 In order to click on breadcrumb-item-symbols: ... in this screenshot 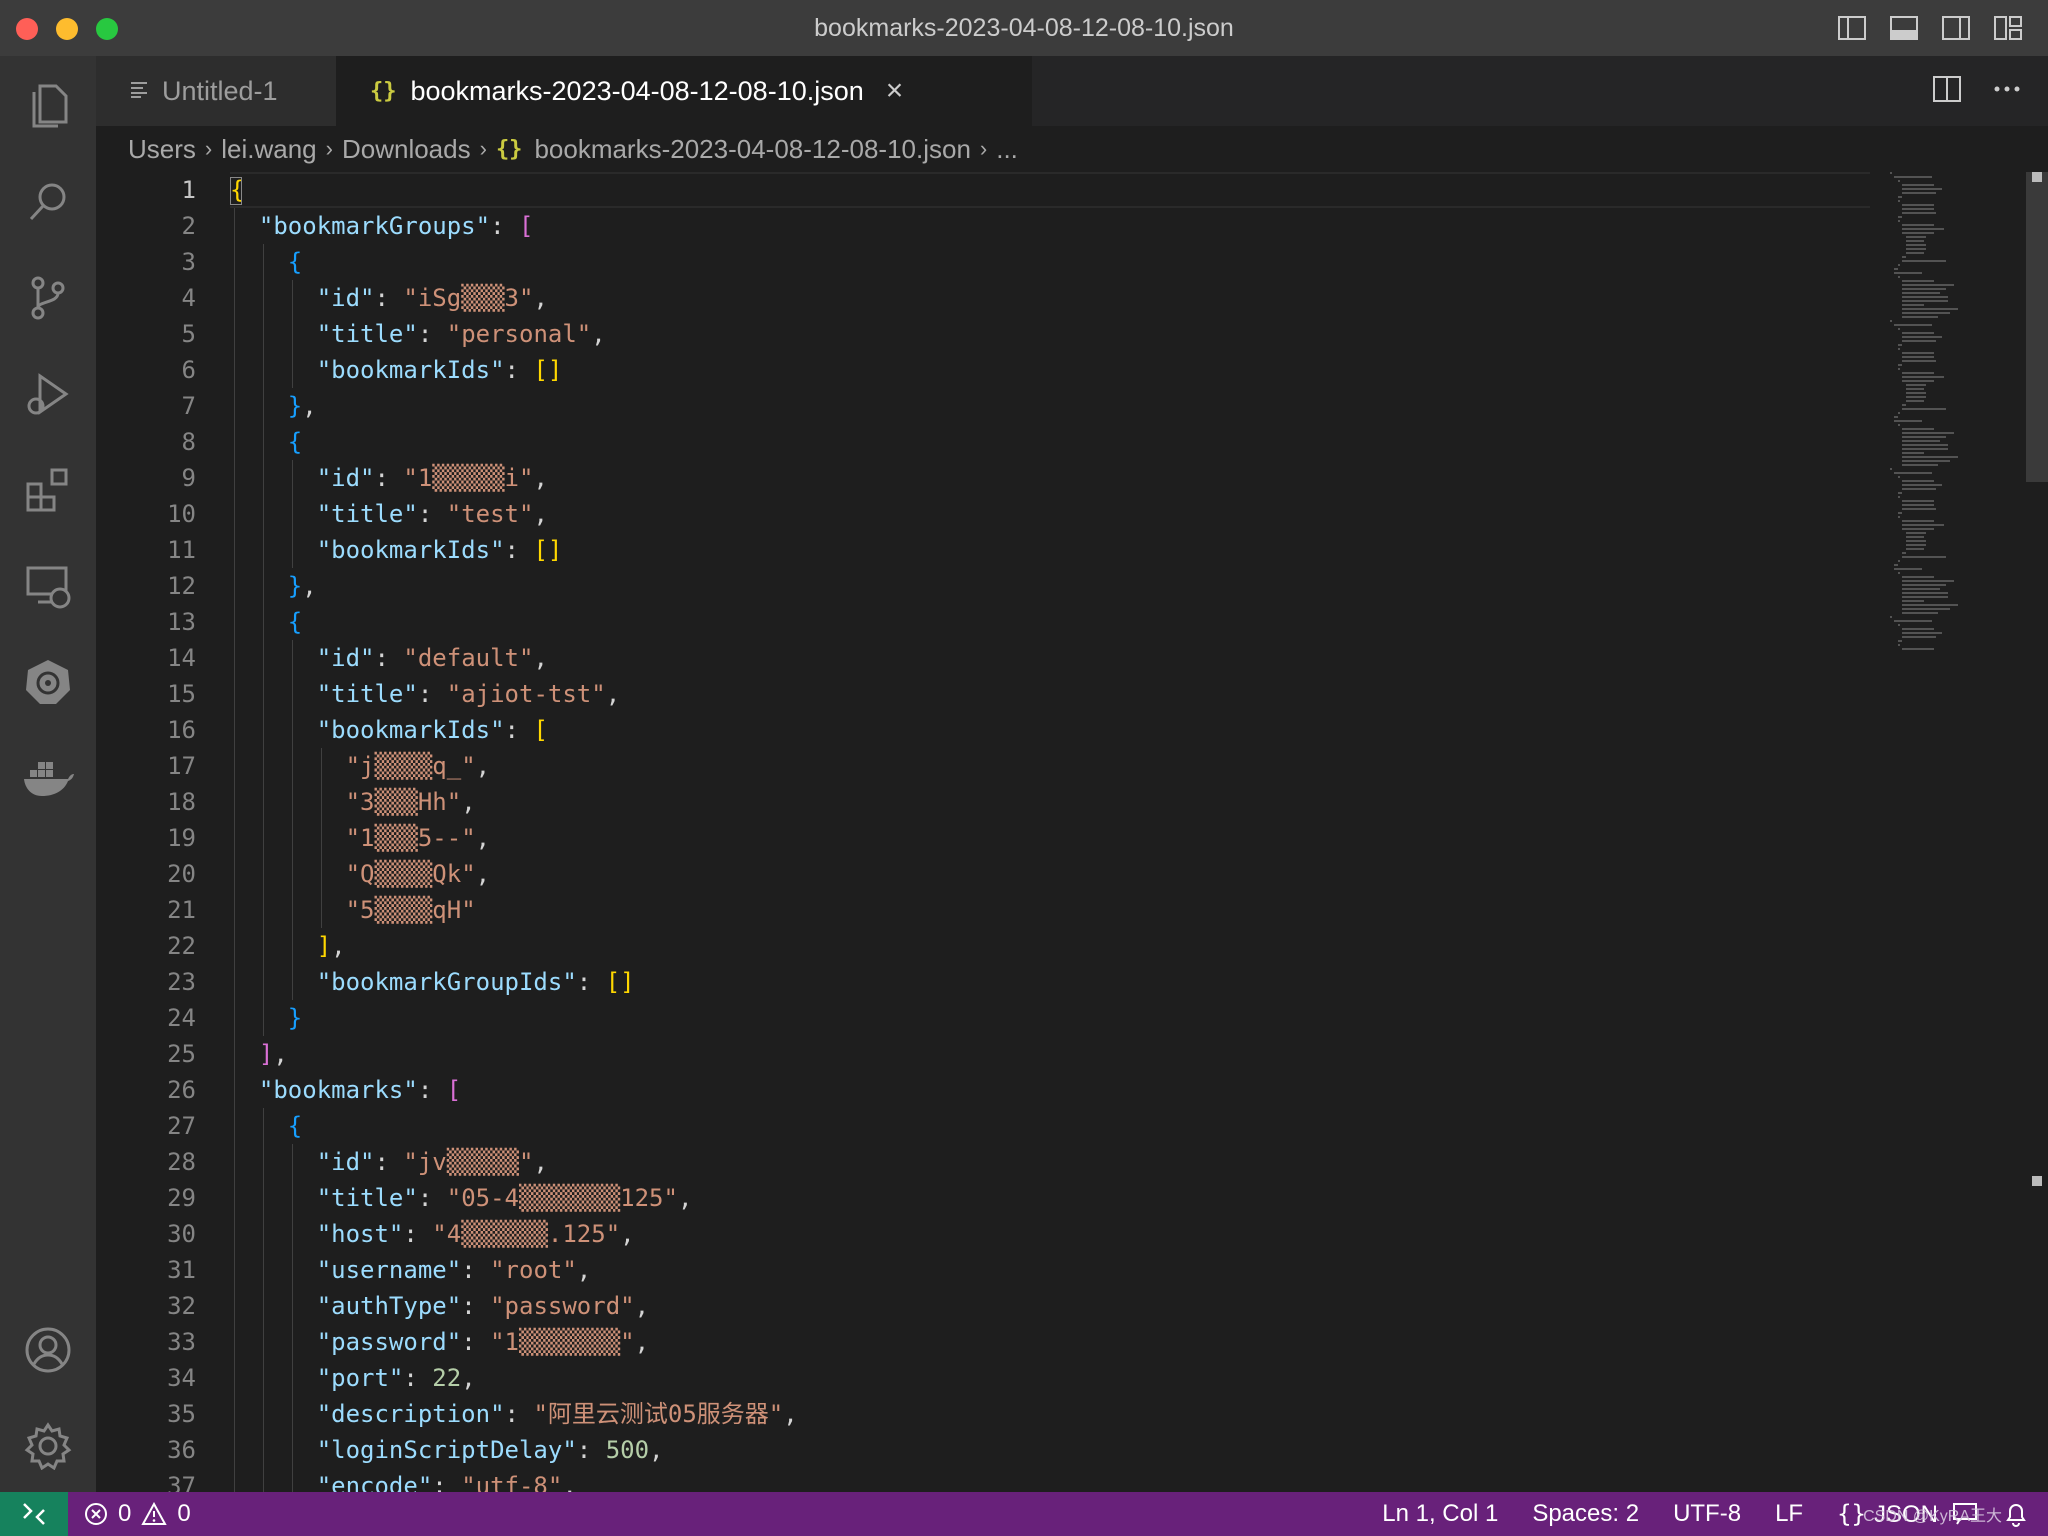, I will do `click(1007, 149)`.